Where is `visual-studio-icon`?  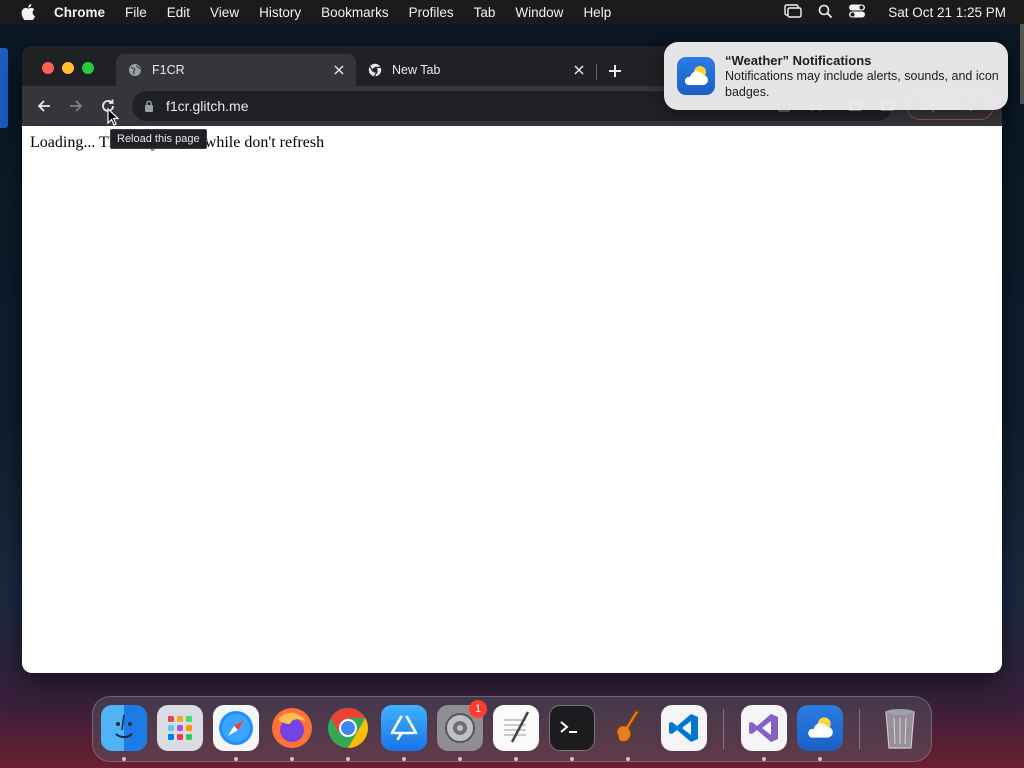
visual-studio-icon is located at coordinates (764, 728).